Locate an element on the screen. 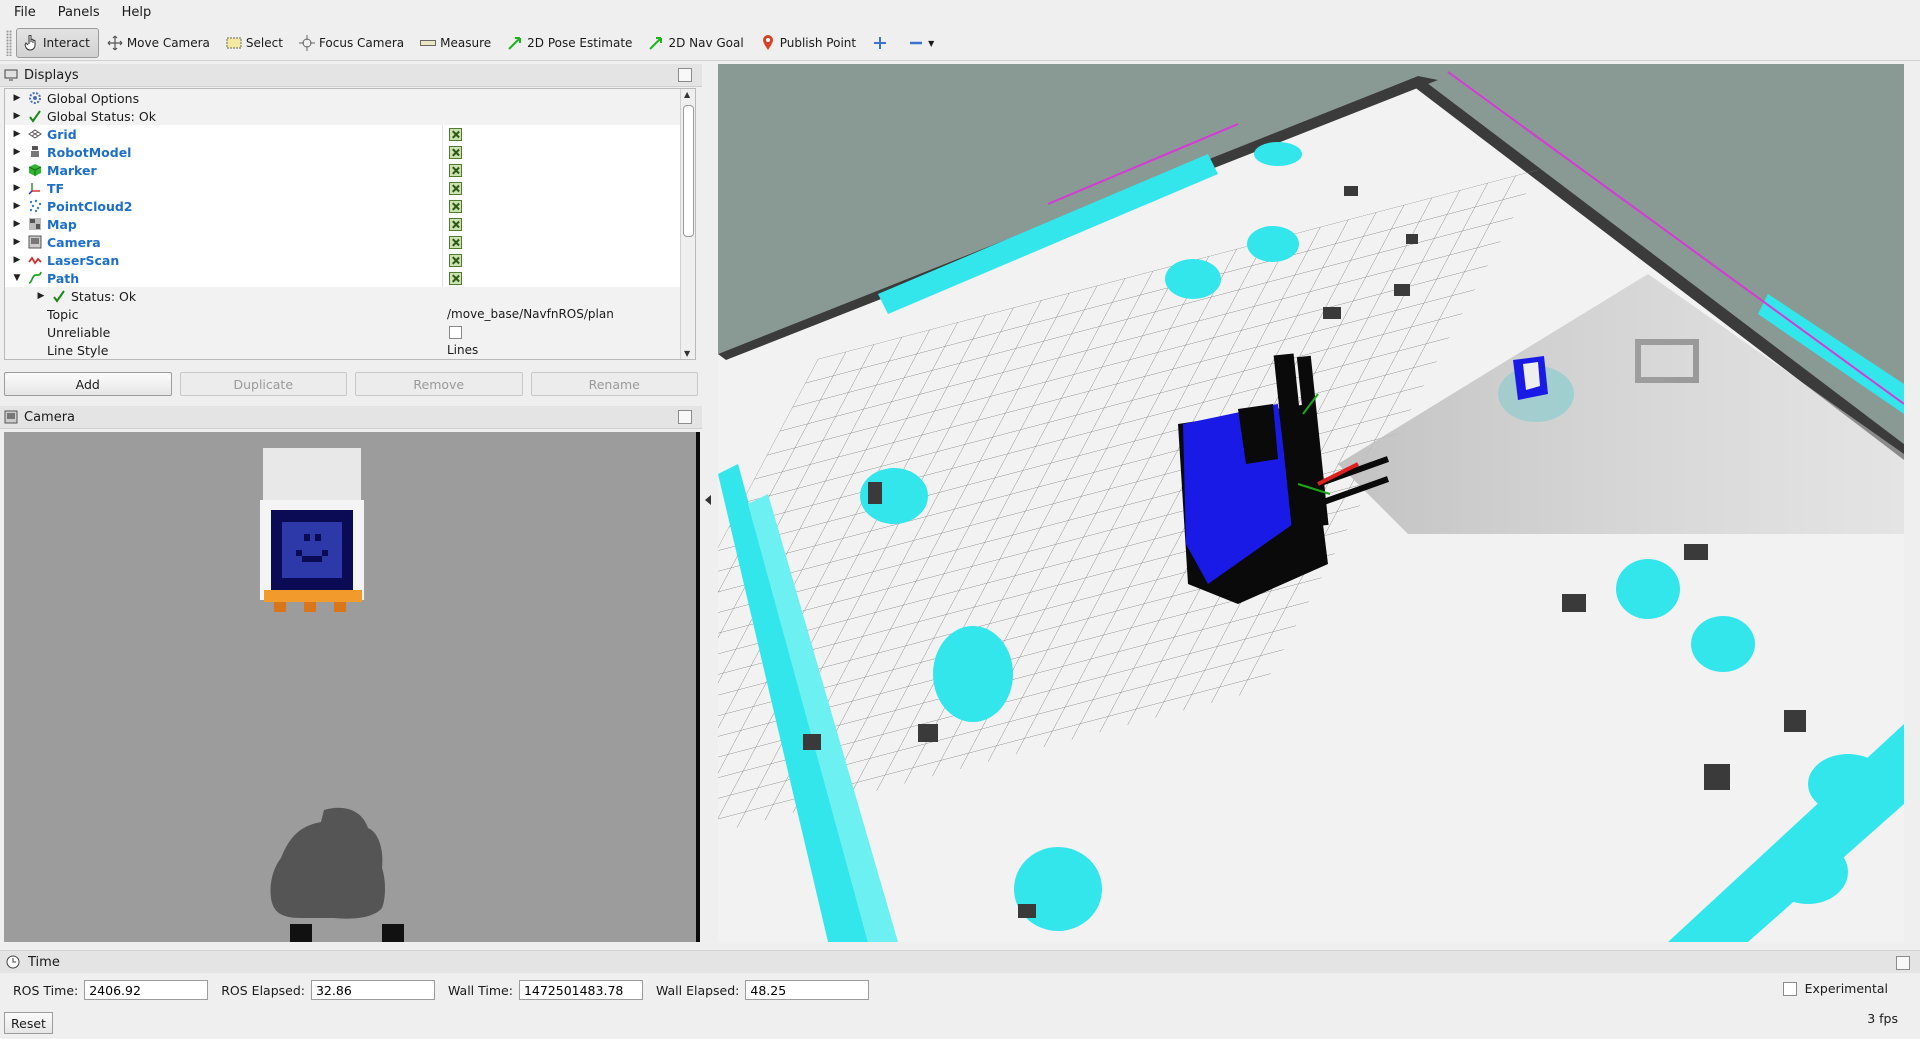  tree-row-unreliable: Unreliable is located at coordinates (350, 332).